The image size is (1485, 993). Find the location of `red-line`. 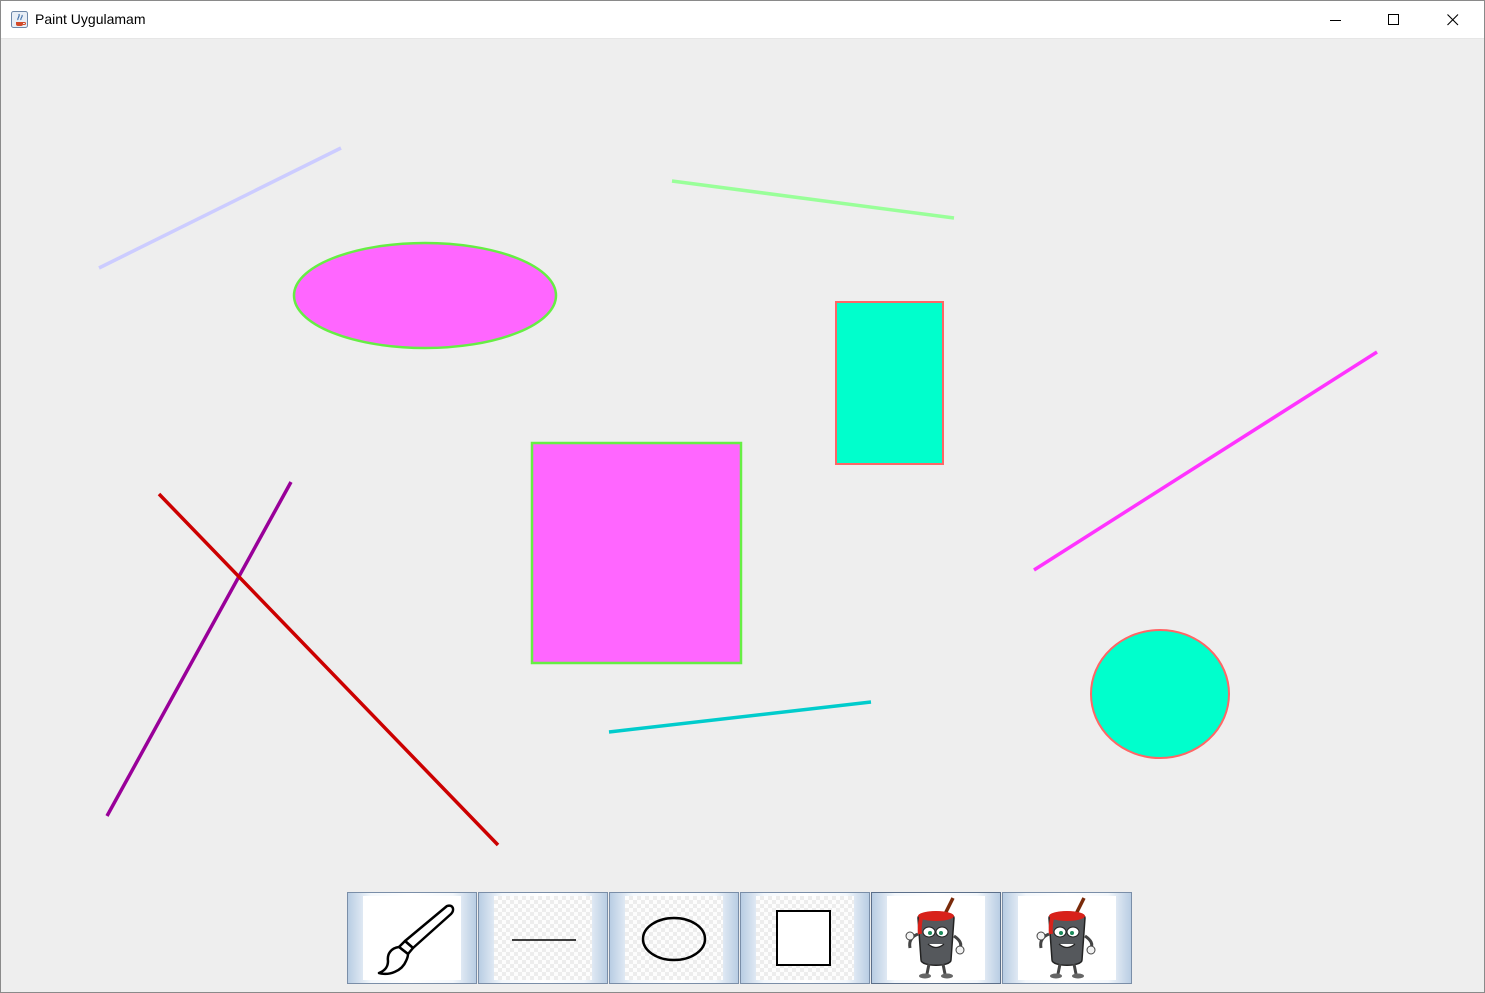

red-line is located at coordinates (328, 669).